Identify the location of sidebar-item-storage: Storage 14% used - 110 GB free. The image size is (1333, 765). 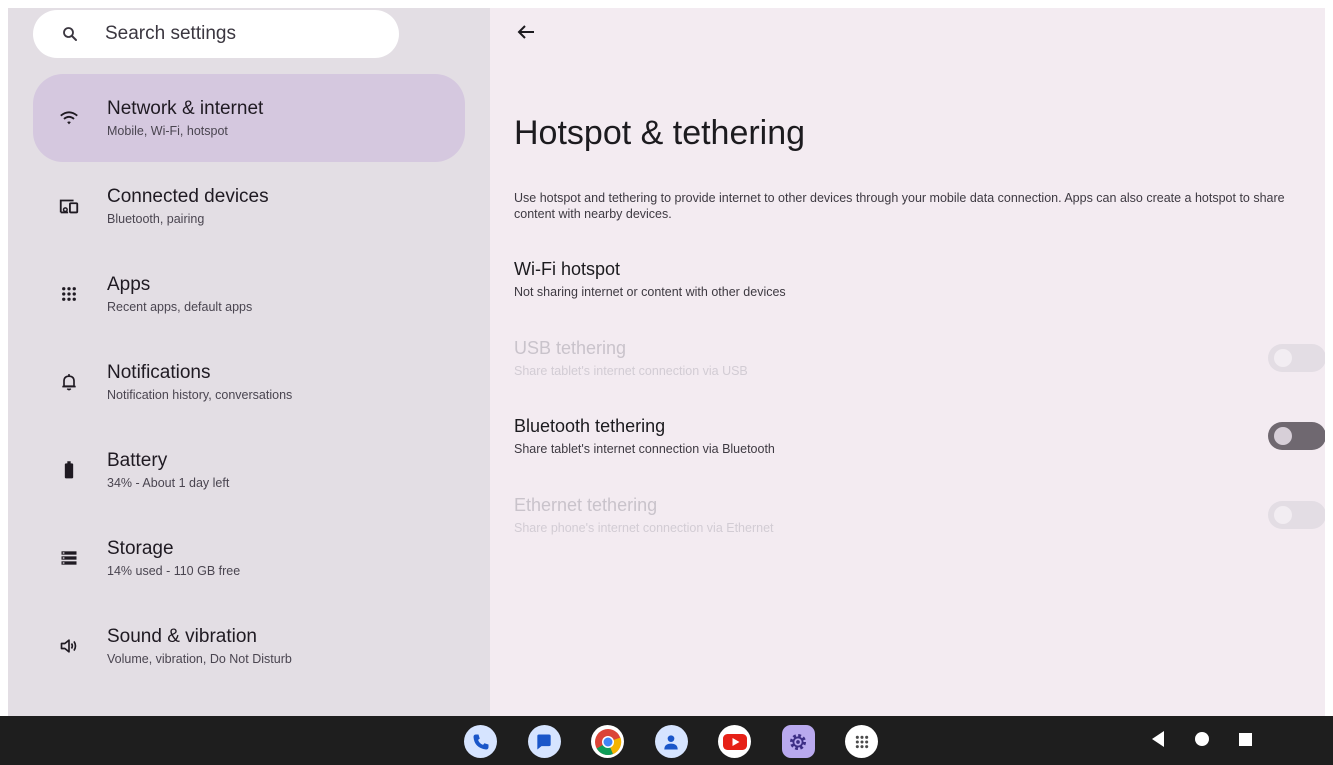
(249, 558).